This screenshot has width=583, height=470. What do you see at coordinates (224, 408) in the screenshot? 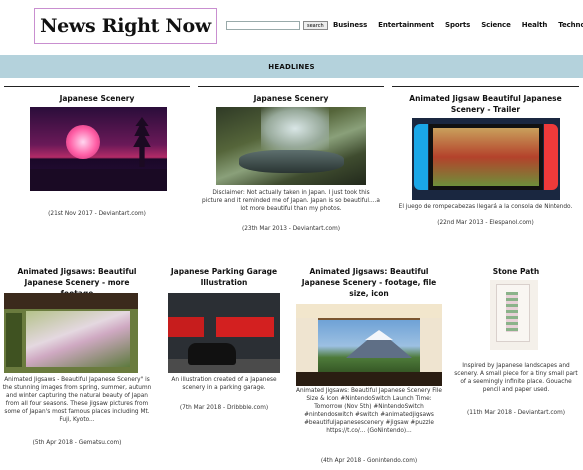
I see `card-meta: (7th Mar 2018 - Dribbble.com)` at bounding box center [224, 408].